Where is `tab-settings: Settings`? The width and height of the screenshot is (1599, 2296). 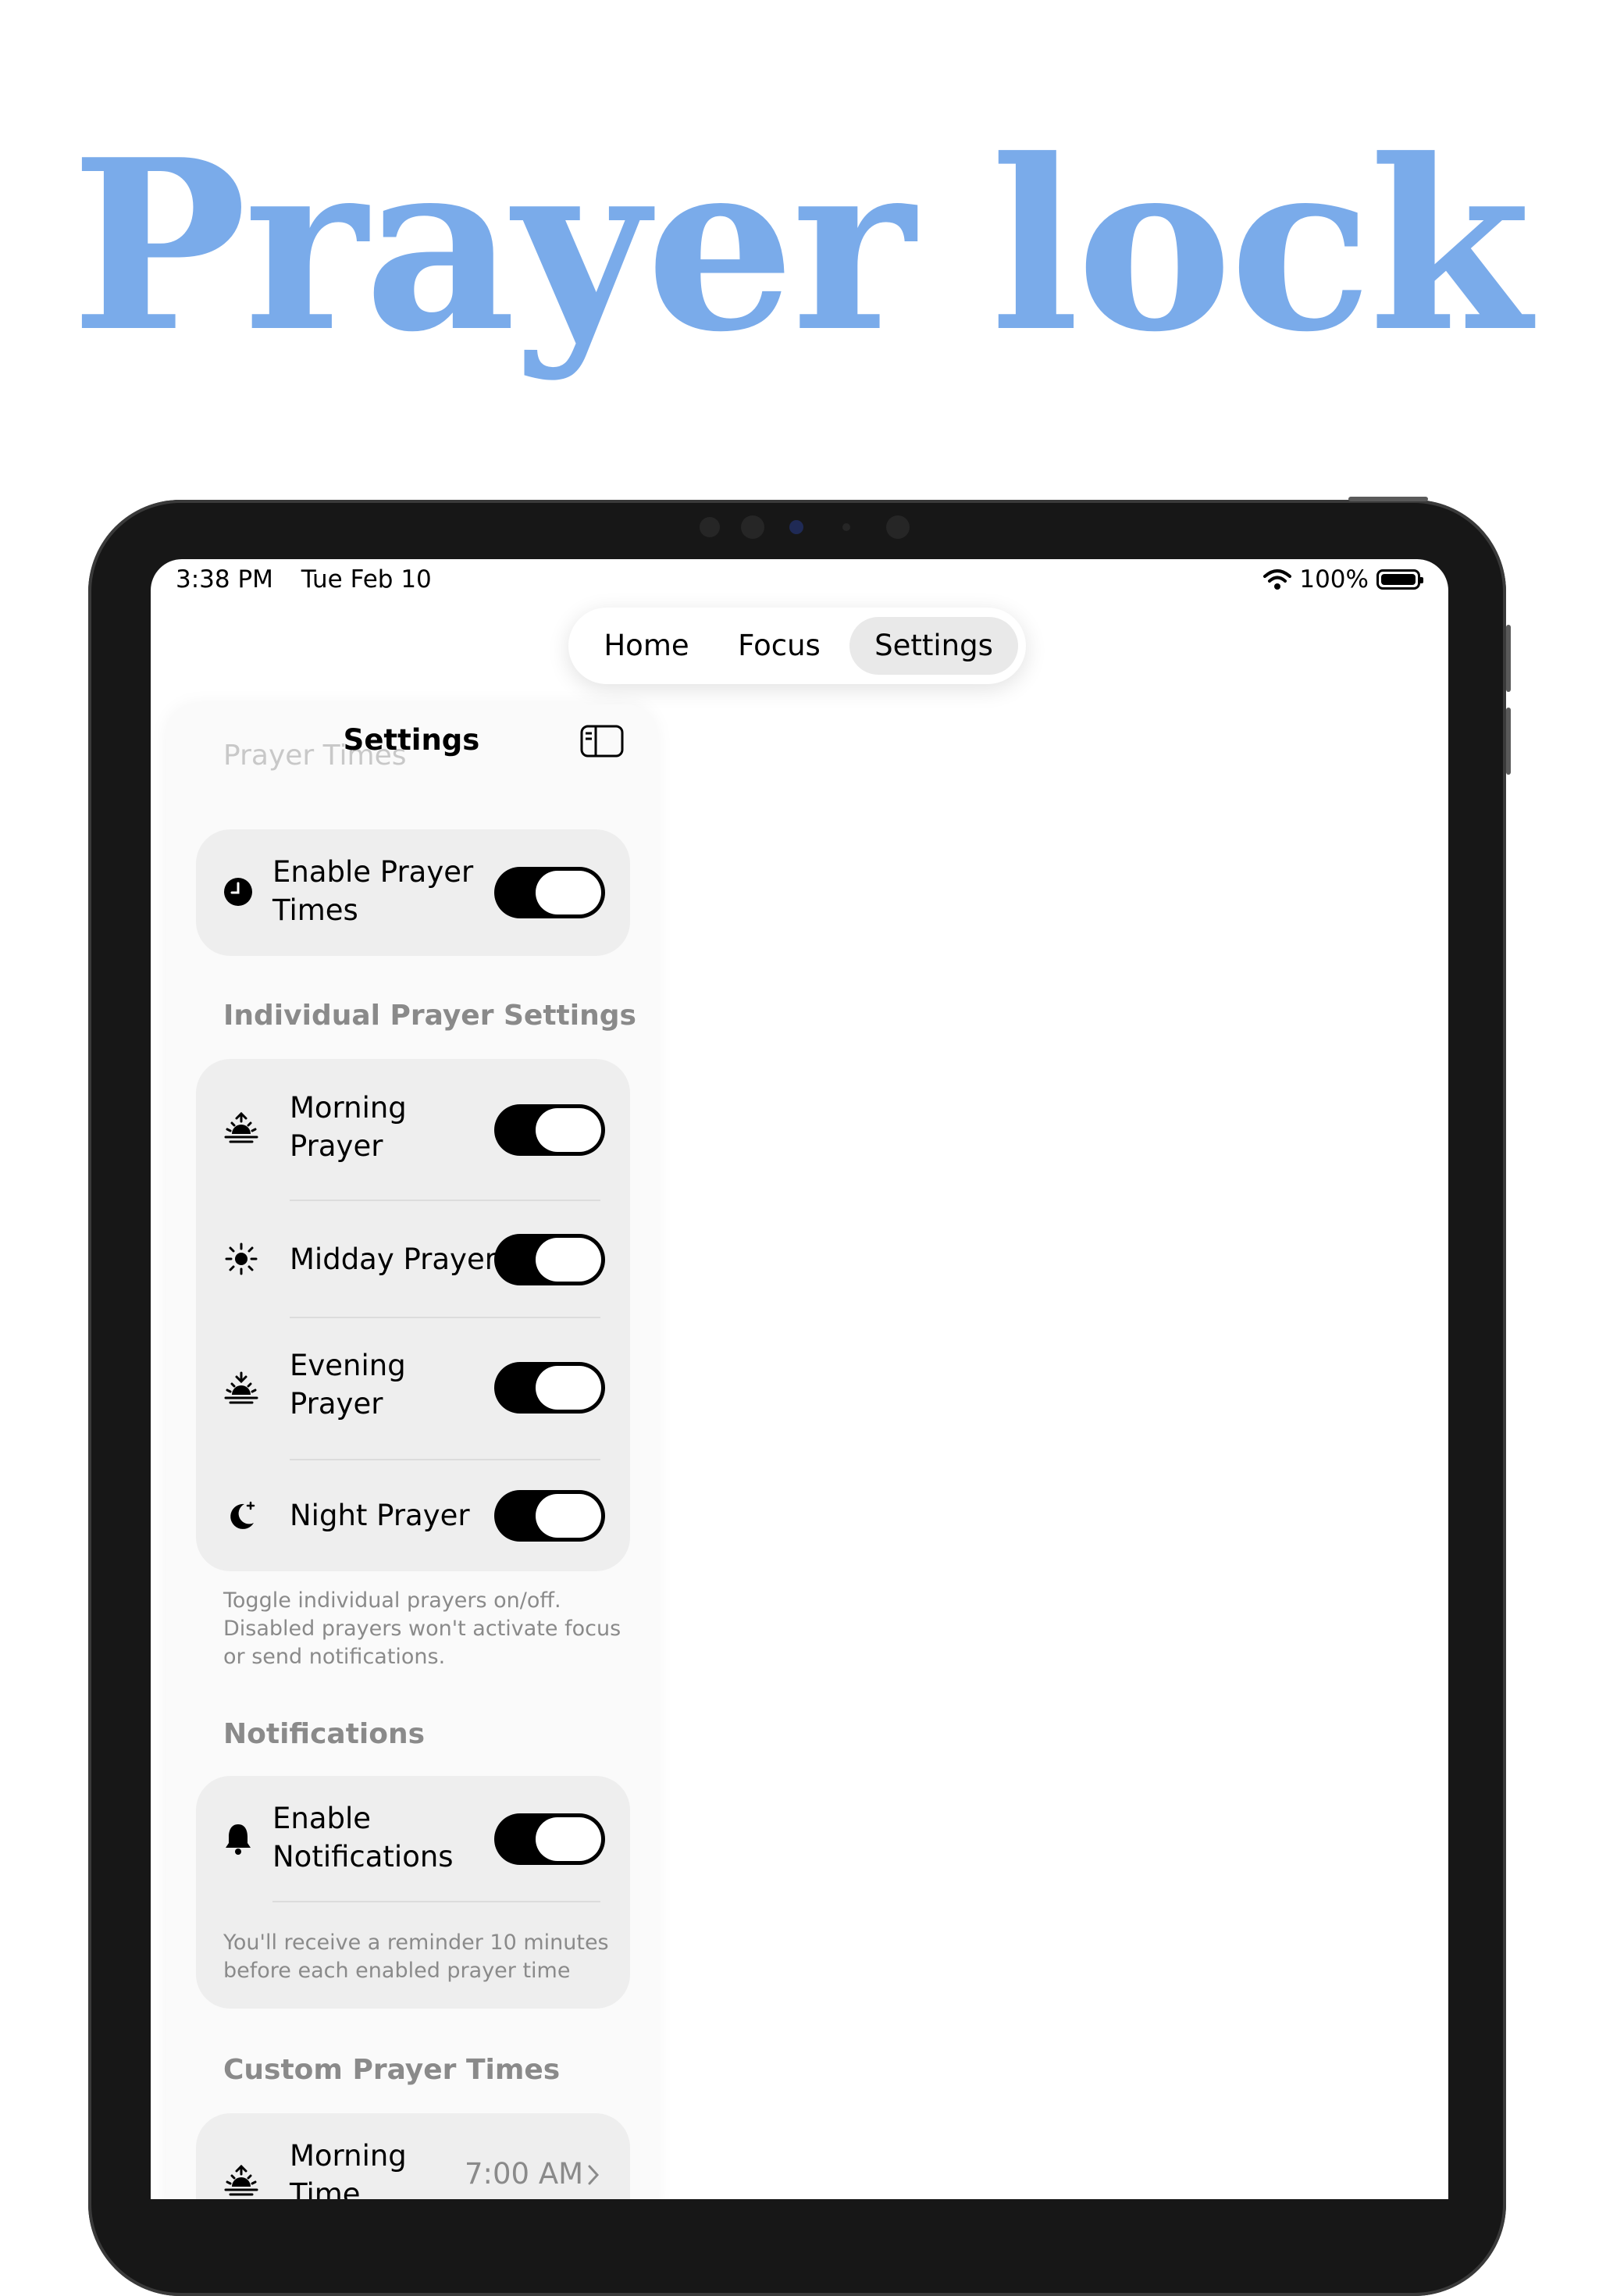 tab-settings: Settings is located at coordinates (933, 646).